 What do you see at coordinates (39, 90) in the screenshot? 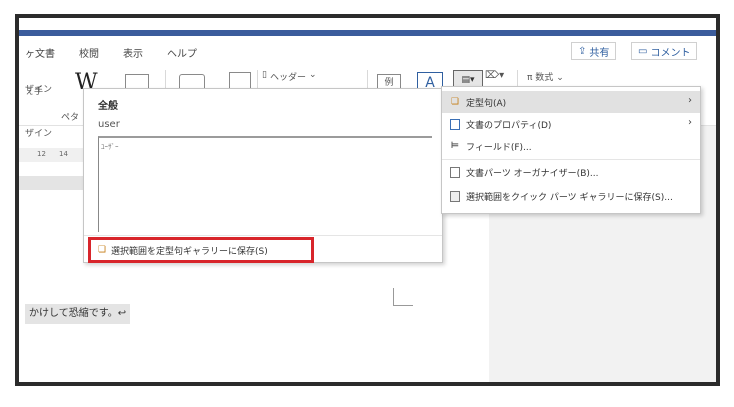
I see `ribbon-design-fragment: ザイン` at bounding box center [39, 90].